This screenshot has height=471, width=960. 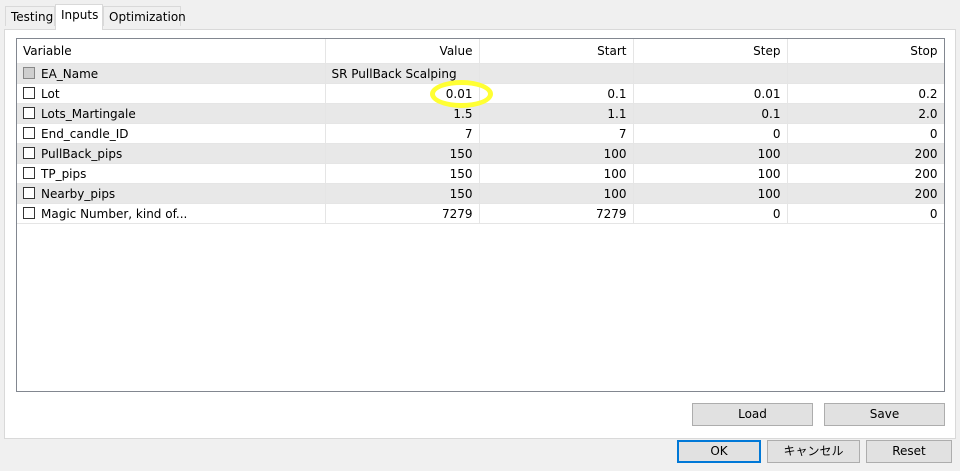 I want to click on column-header-value: Value, so click(x=402, y=51).